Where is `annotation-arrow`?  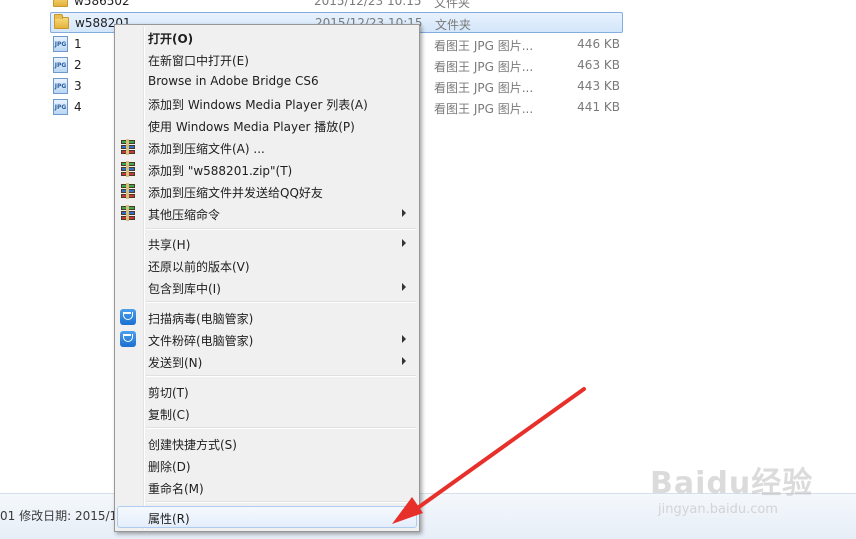
annotation-arrow is located at coordinates (489, 455).